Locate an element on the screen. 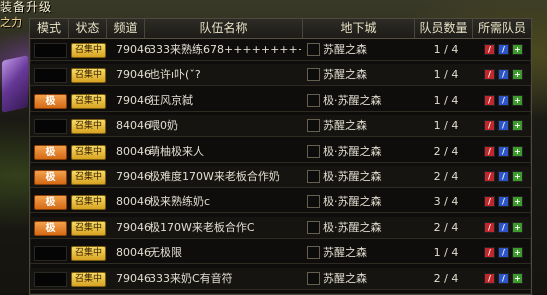 Image resolution: width=547 pixels, height=295 pixels. header-dungeon: 地下城 is located at coordinates (359, 28).